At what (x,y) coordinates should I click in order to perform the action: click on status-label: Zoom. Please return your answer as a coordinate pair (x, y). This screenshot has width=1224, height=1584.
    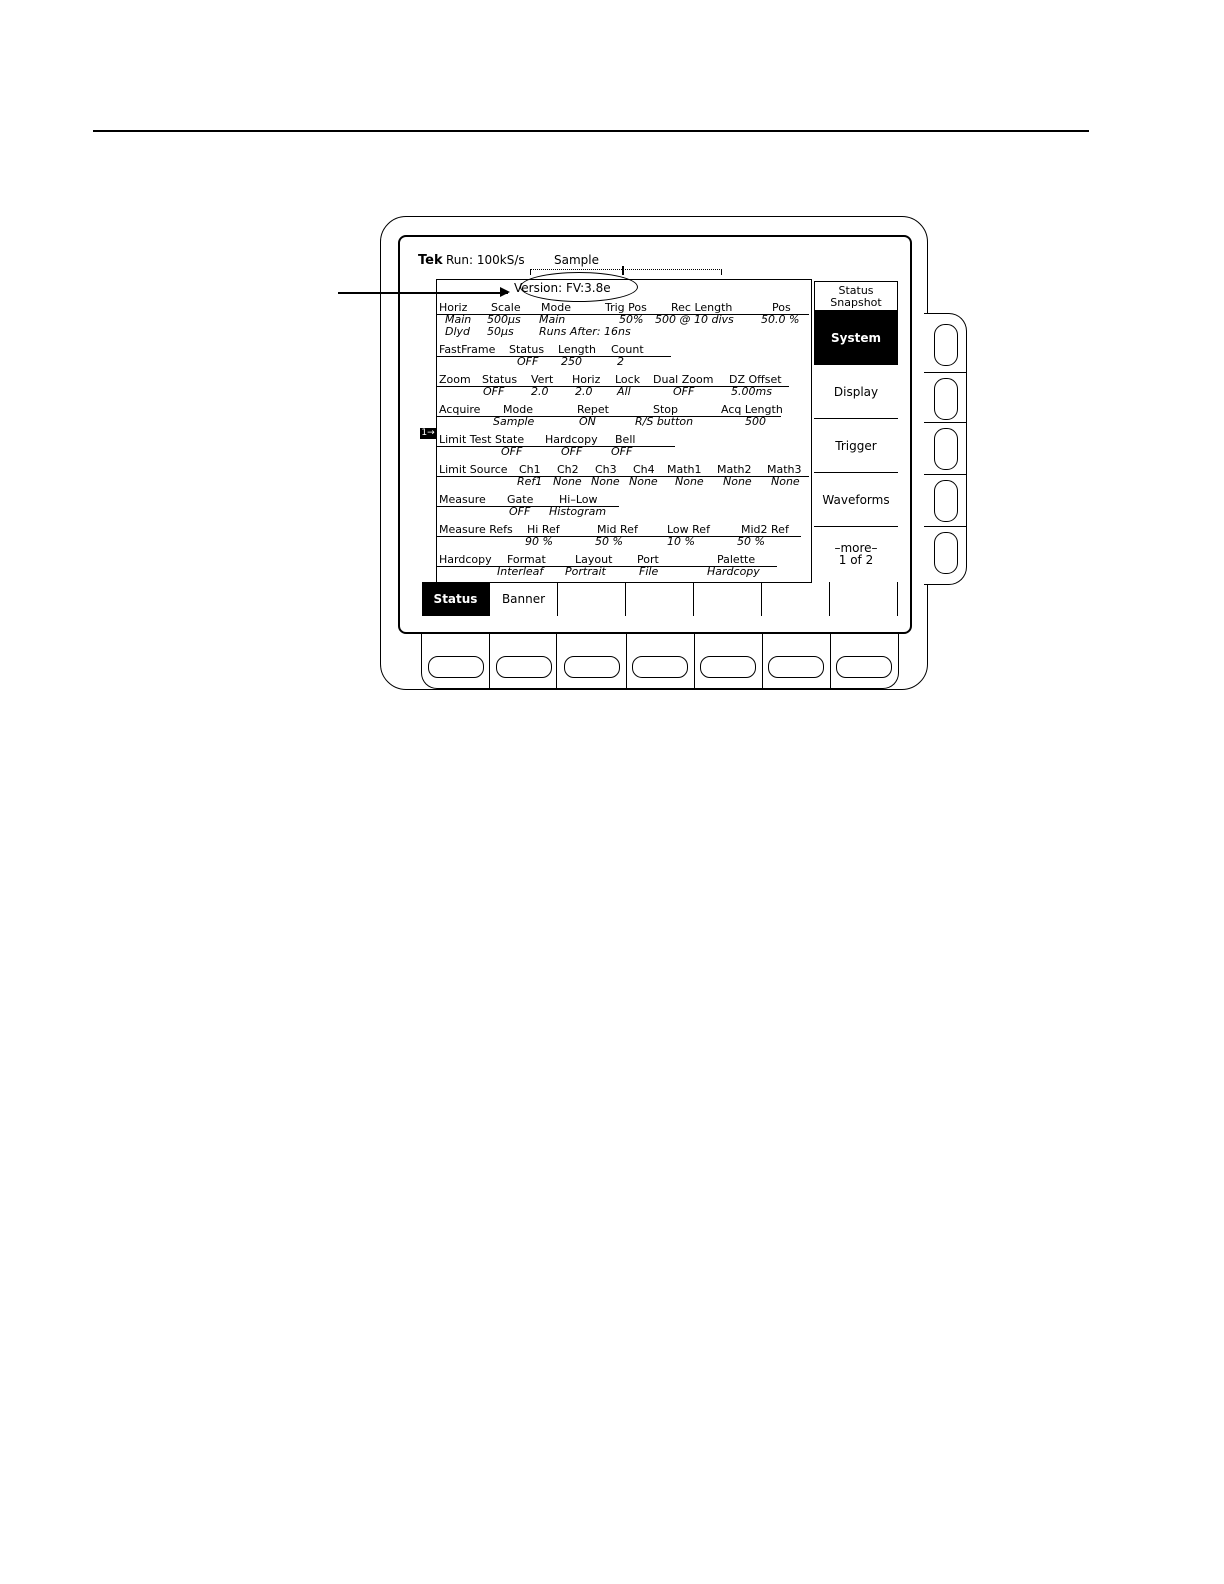
    Looking at the image, I should click on (455, 379).